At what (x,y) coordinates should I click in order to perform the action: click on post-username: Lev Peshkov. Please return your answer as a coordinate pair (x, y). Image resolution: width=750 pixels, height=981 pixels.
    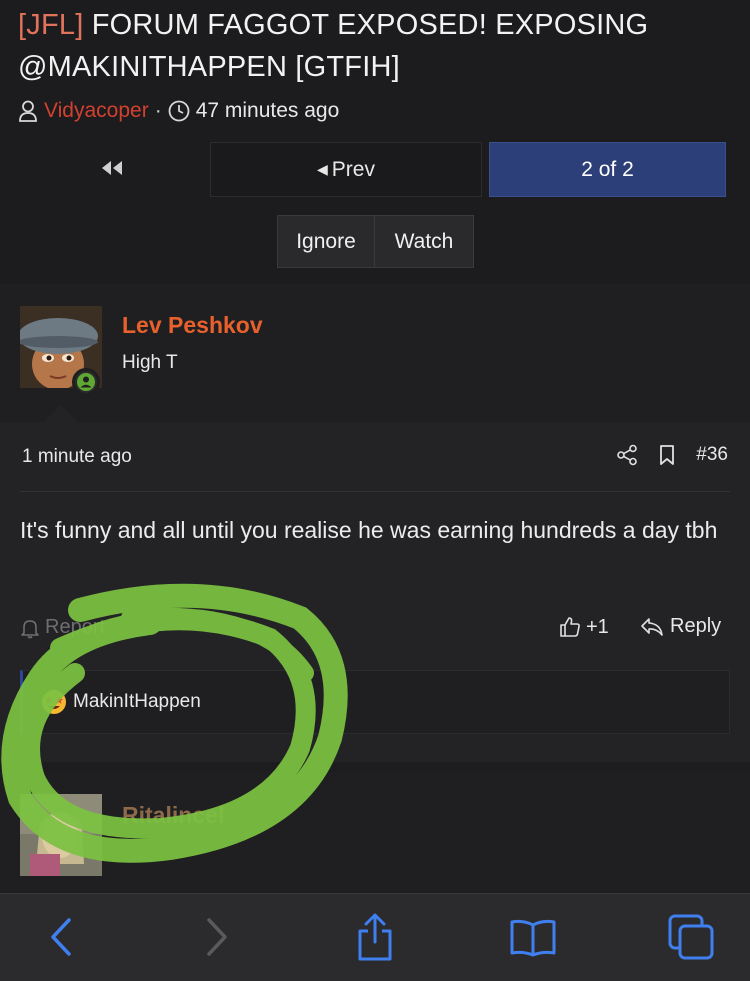
    Looking at the image, I should click on (192, 325).